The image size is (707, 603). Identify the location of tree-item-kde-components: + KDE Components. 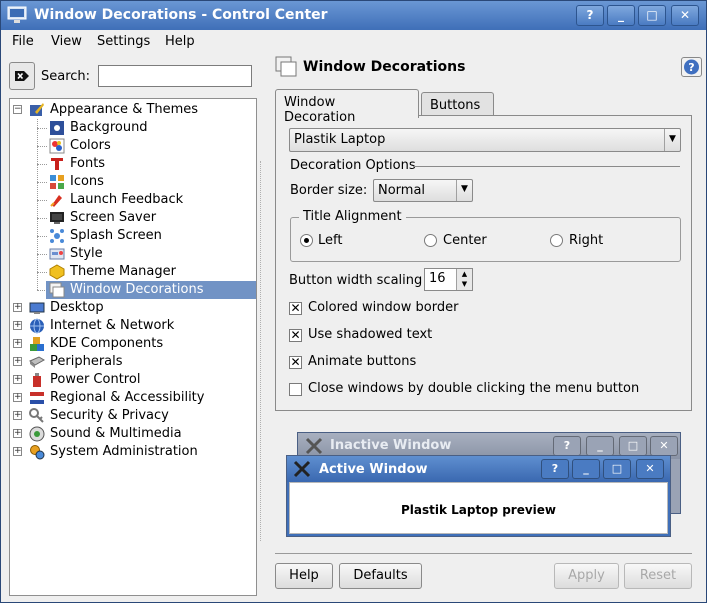
(133, 344).